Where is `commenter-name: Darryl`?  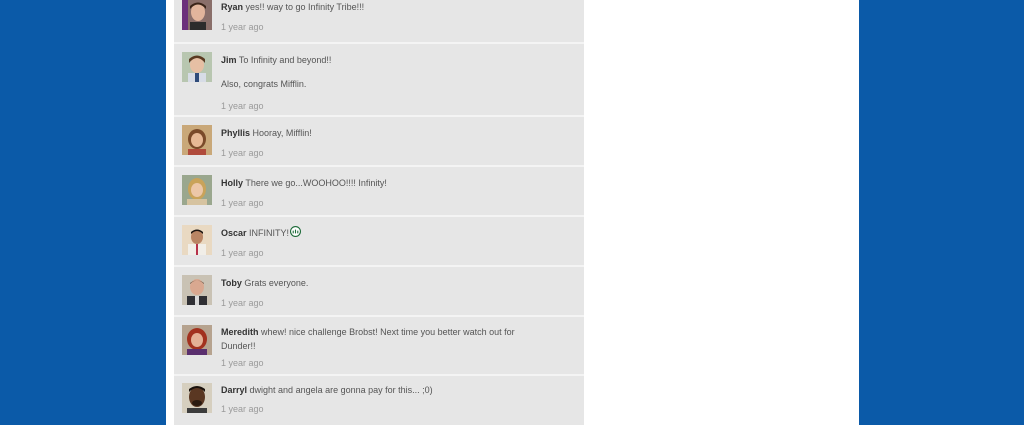 commenter-name: Darryl is located at coordinates (234, 390).